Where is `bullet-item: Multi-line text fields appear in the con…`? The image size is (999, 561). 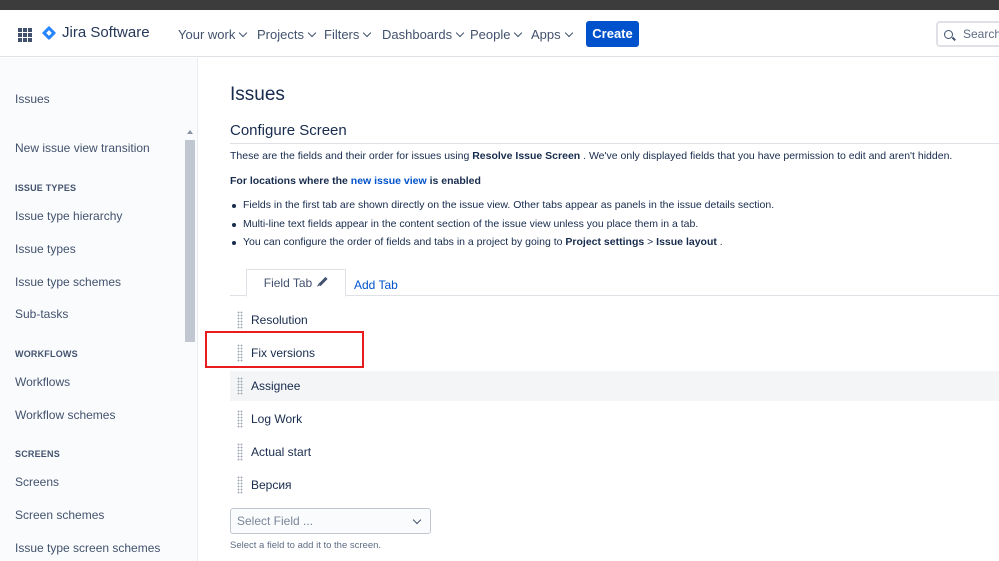
bullet-item: Multi-line text fields appear in the con… is located at coordinates (502, 227).